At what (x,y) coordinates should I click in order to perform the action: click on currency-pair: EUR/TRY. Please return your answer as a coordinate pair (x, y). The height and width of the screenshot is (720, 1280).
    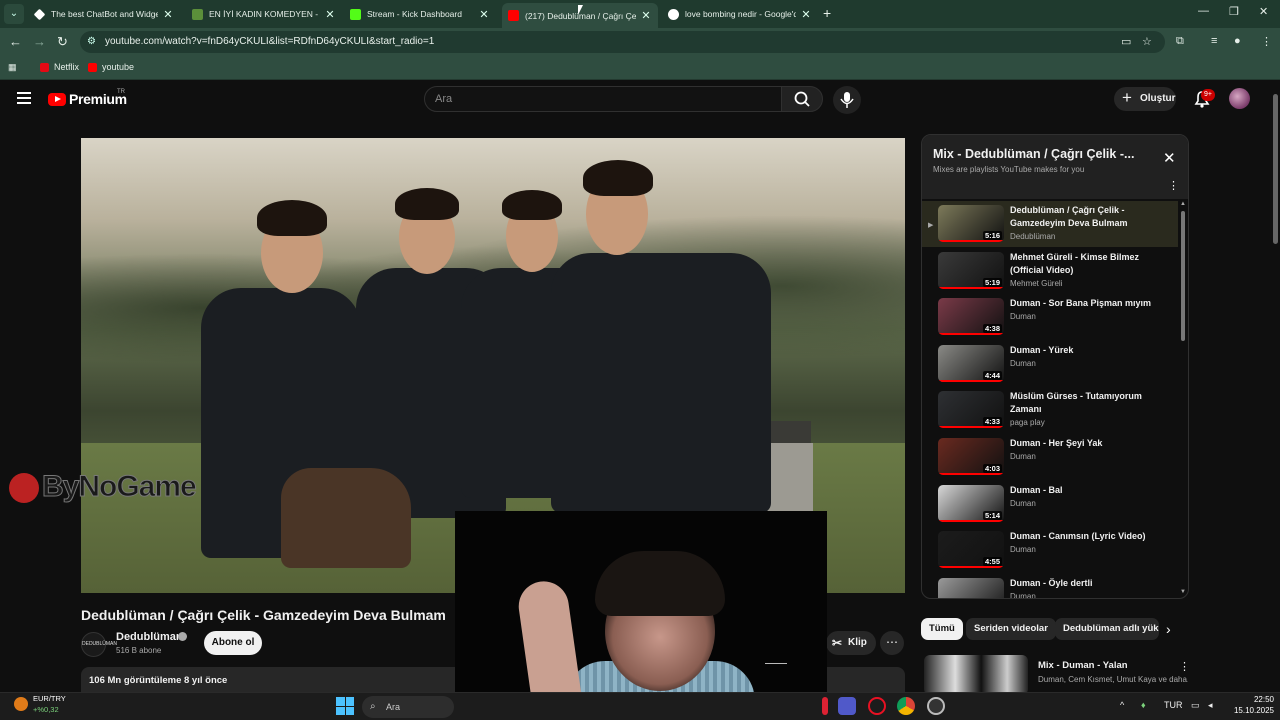
    Looking at the image, I should click on (49, 698).